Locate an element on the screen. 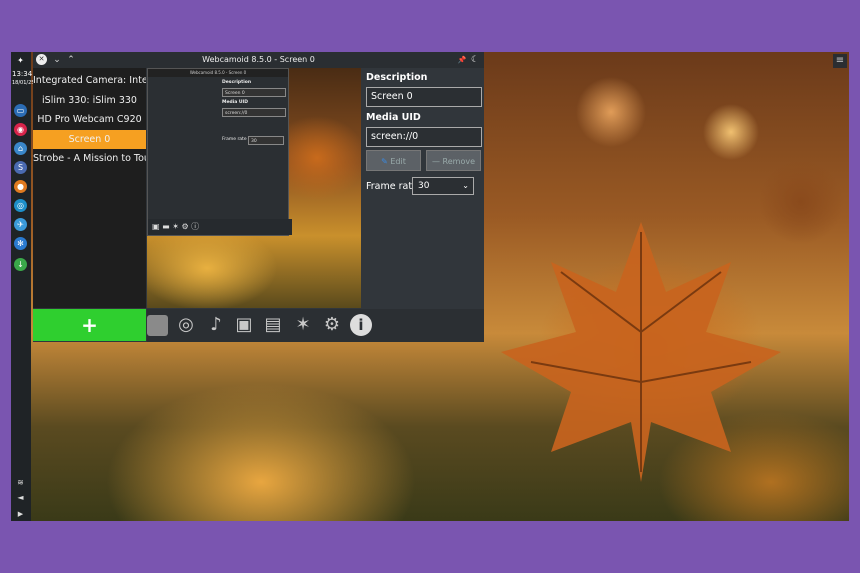 This screenshot has width=860, height=573. nested-frame-rate-label: Frame rate is located at coordinates (234, 139).